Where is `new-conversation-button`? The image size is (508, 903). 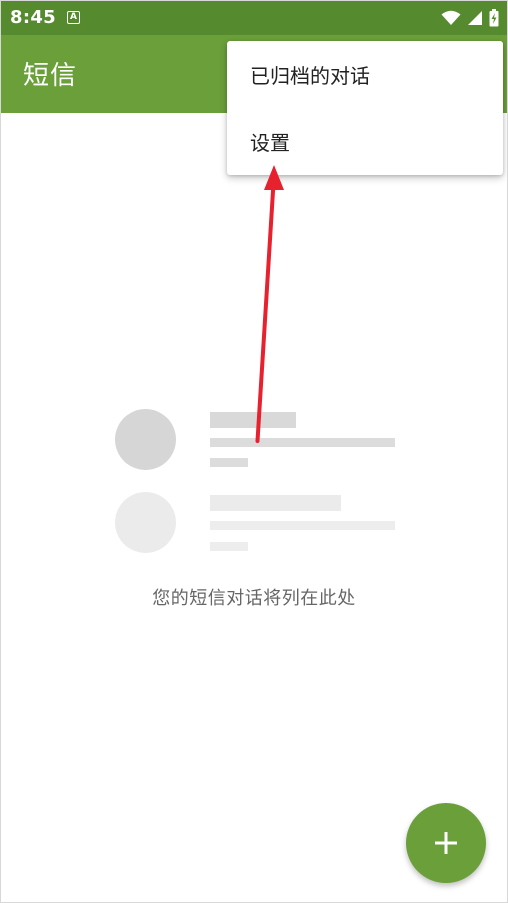
new-conversation-button is located at coordinates (446, 843).